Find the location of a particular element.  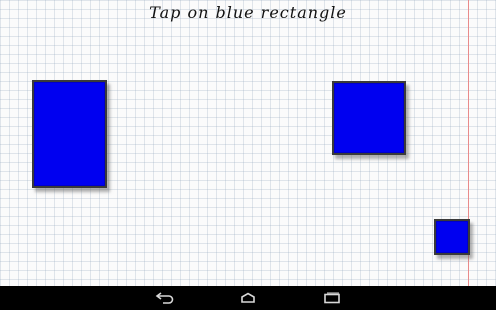

instruction-text: Tap on blue rectangle is located at coordinates (248, 12).